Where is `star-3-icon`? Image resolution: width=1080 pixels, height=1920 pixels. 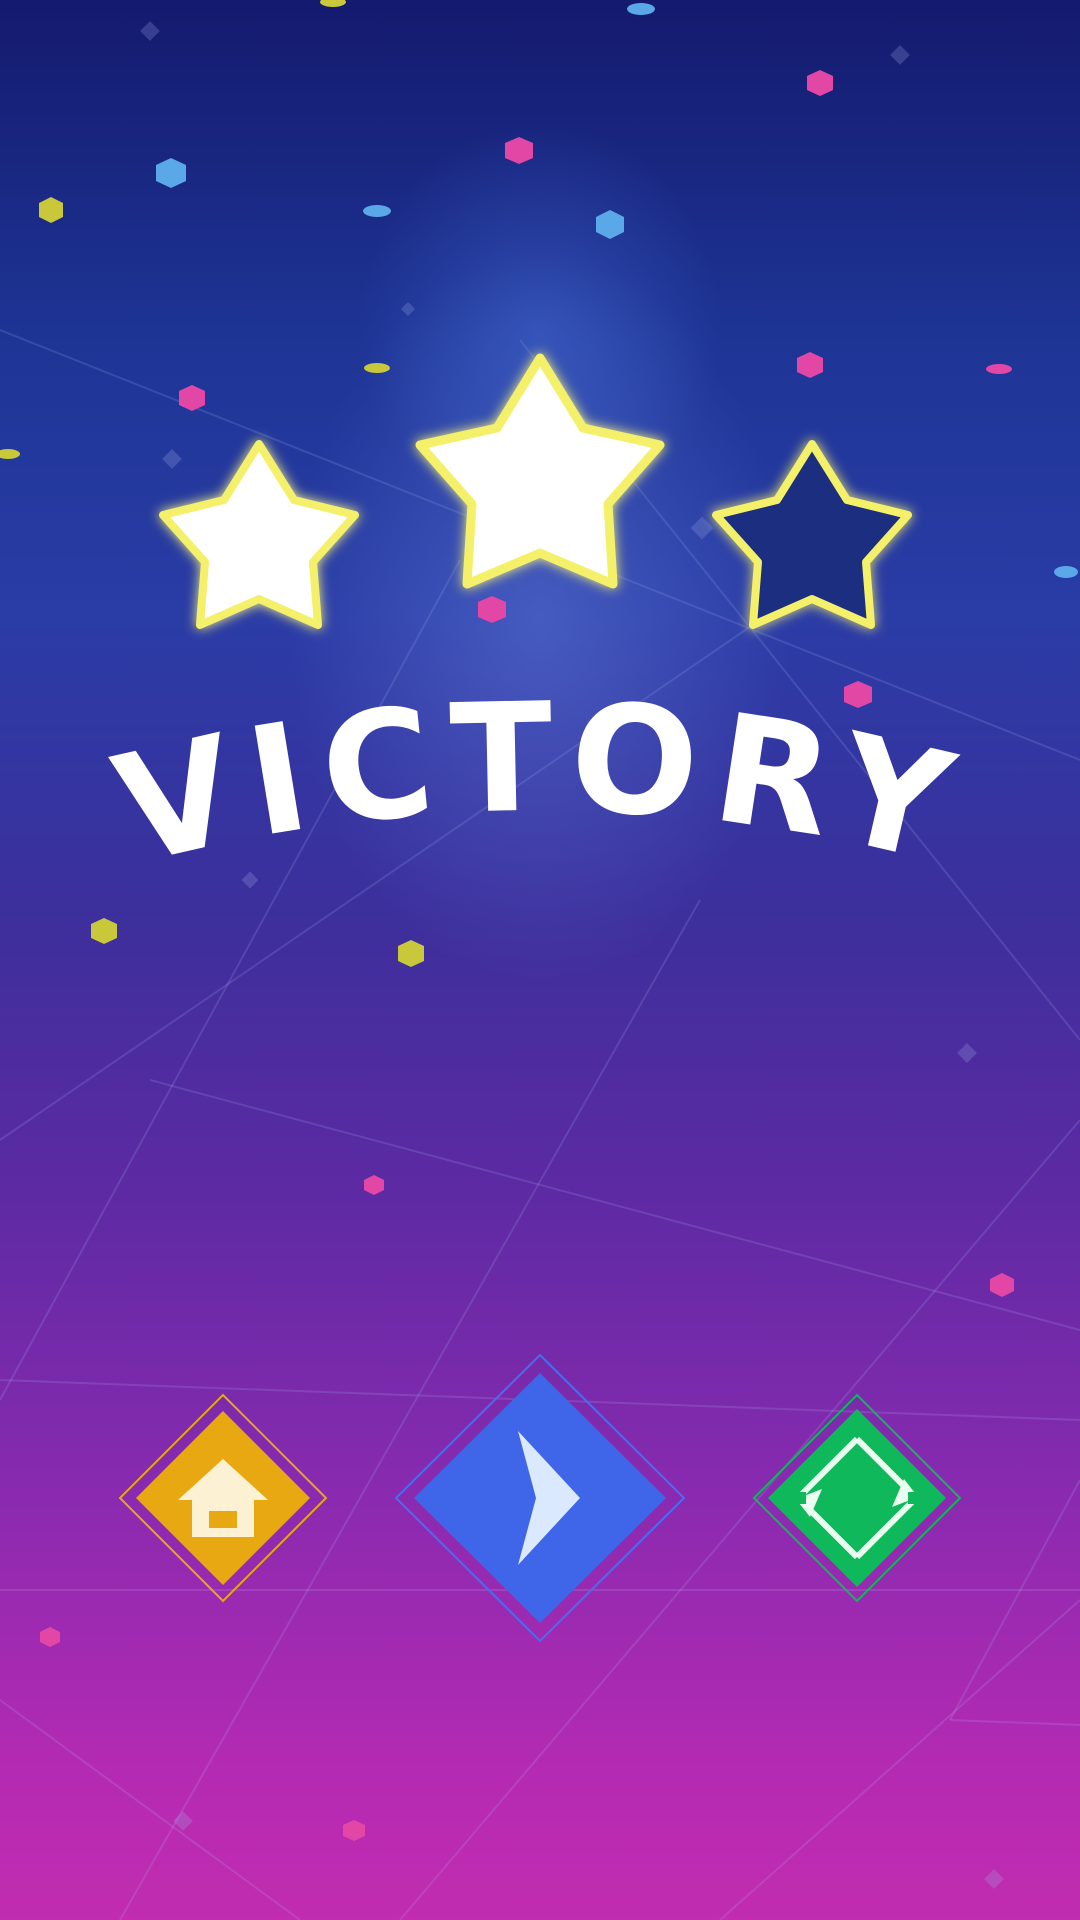 star-3-icon is located at coordinates (812, 534).